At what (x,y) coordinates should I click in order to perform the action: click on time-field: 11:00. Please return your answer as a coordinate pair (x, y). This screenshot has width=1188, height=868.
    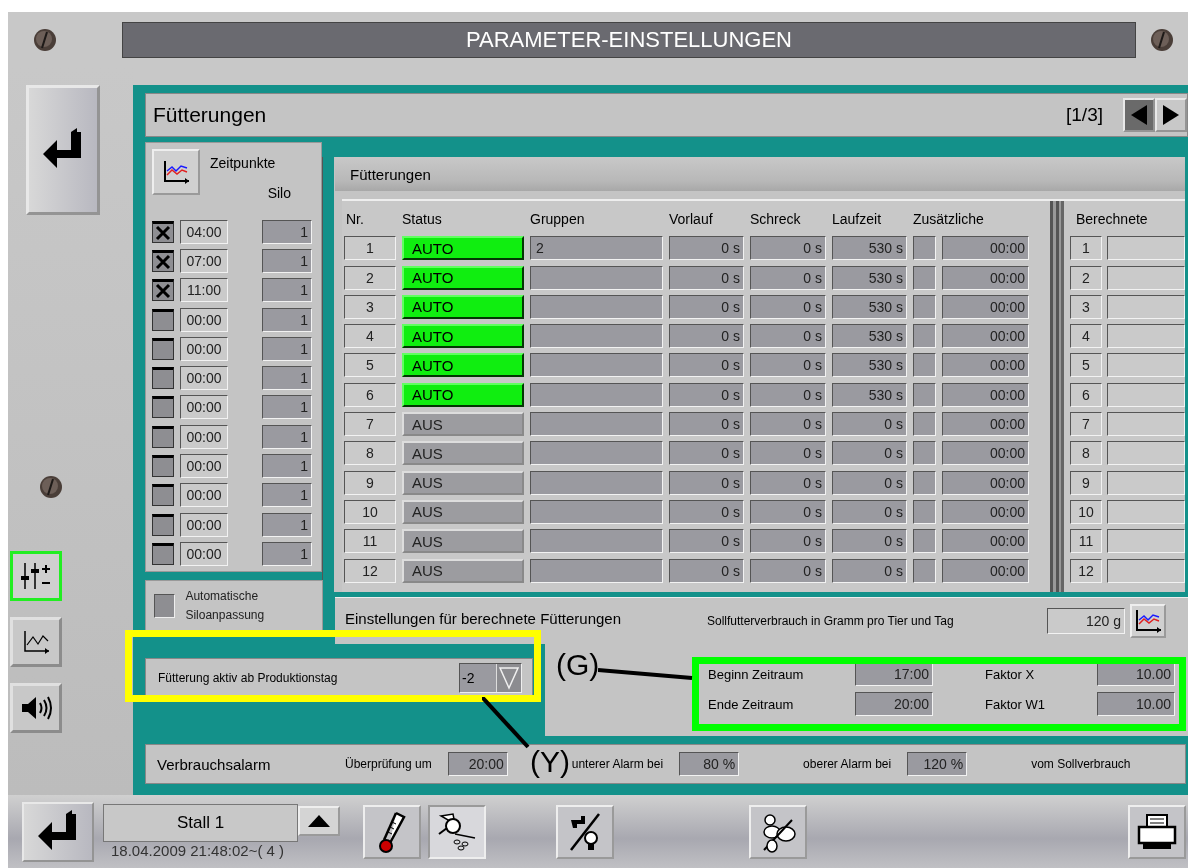
    Looking at the image, I should click on (204, 290).